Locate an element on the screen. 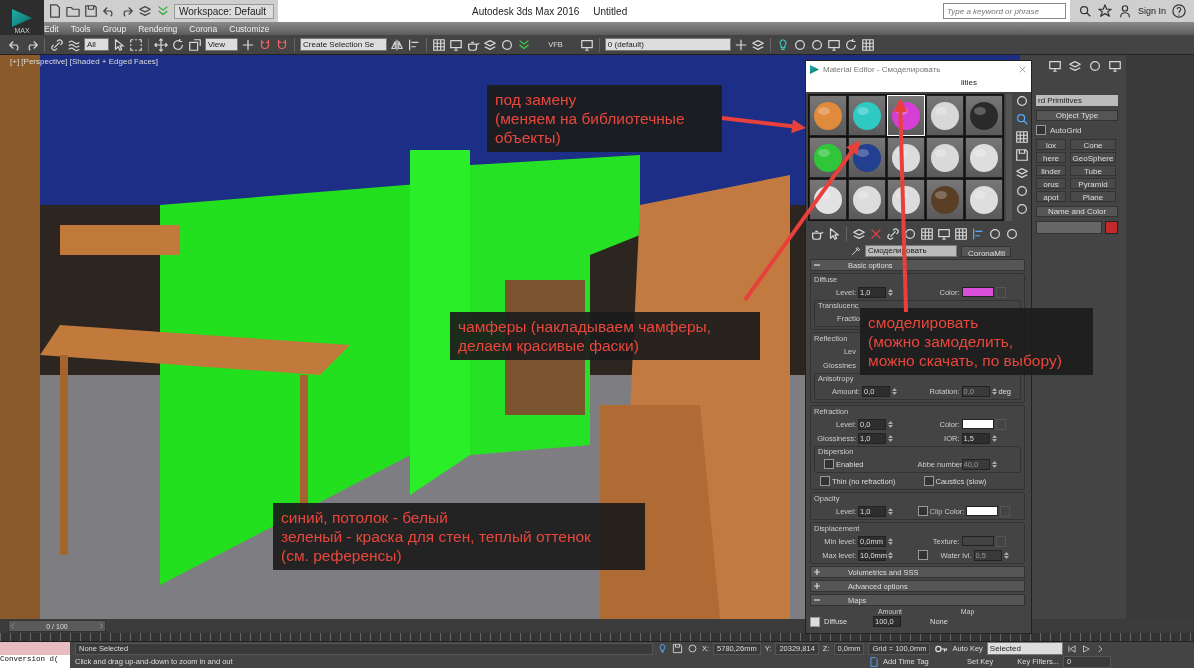 This screenshot has width=1194, height=668. object-type-button: GeoSphere is located at coordinates (1093, 157).